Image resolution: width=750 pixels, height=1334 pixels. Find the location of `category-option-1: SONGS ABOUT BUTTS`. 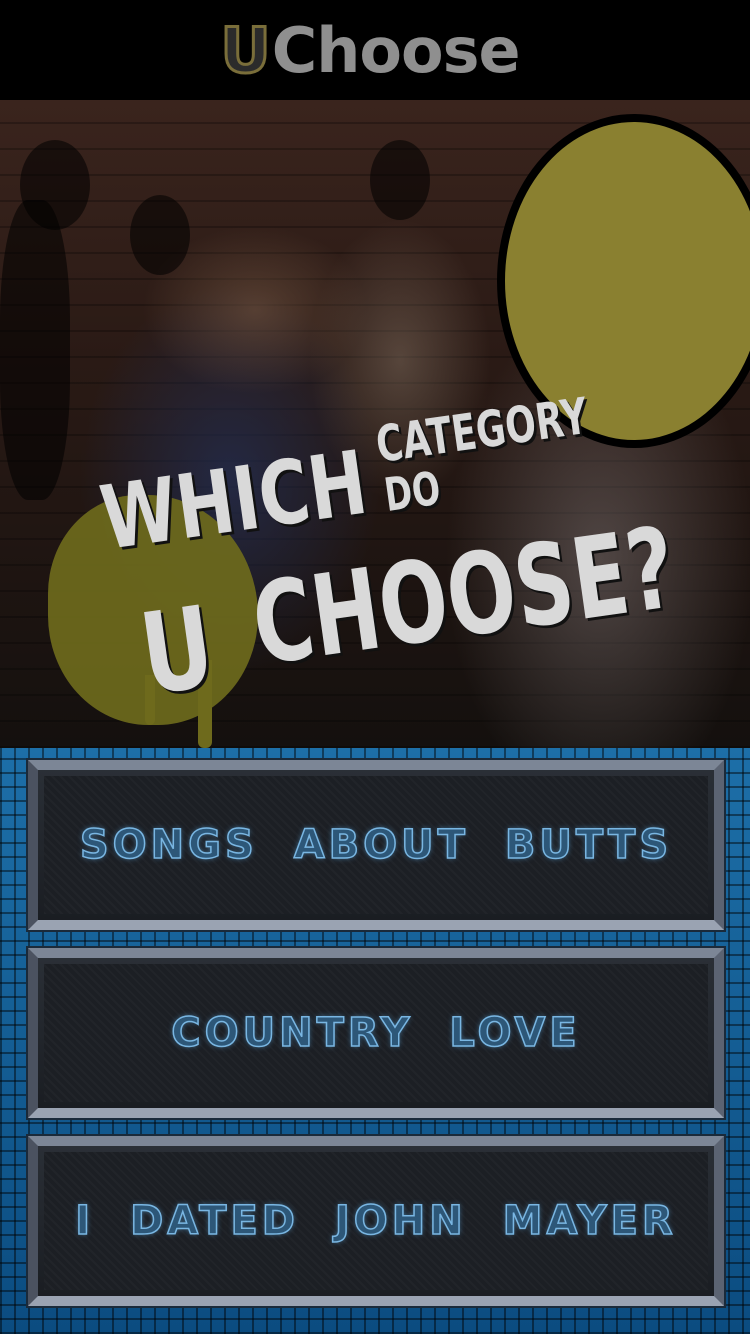

category-option-1: SONGS ABOUT BUTTS is located at coordinates (376, 845).